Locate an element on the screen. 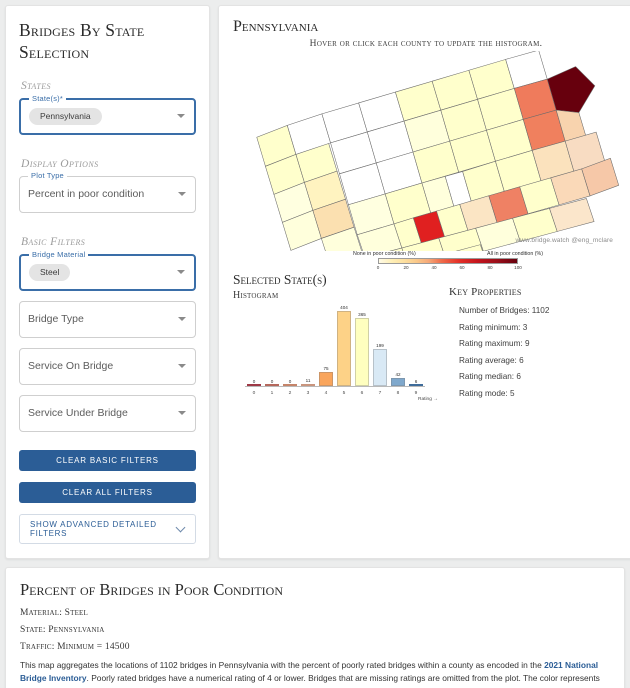 The image size is (630, 688). legend-tick: 80 is located at coordinates (490, 267).